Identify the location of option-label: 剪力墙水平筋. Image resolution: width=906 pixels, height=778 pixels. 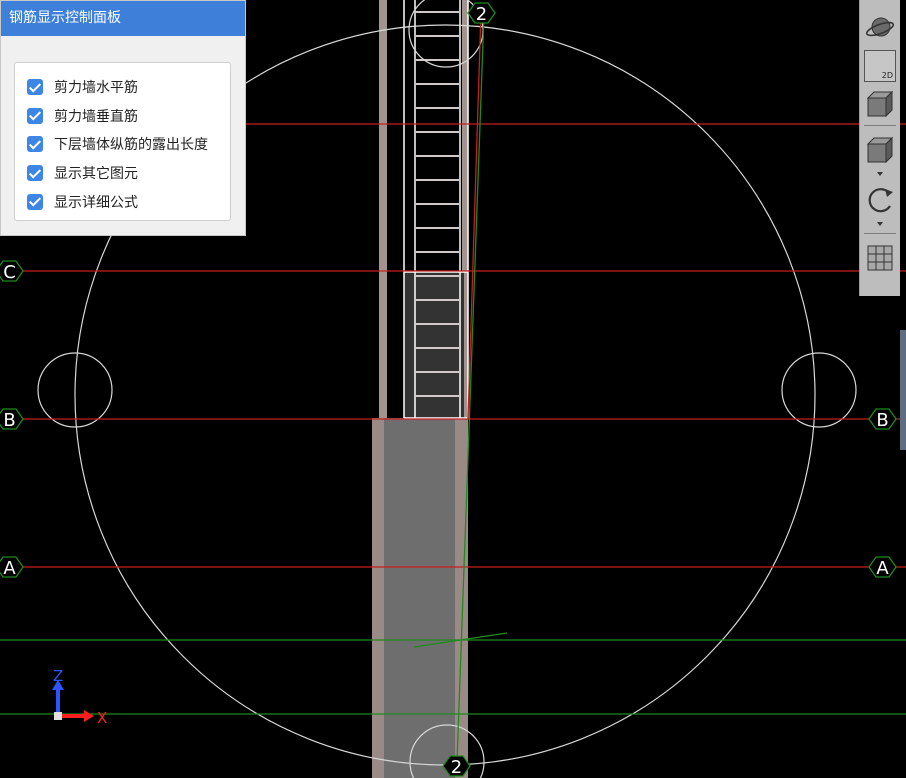
(96, 88).